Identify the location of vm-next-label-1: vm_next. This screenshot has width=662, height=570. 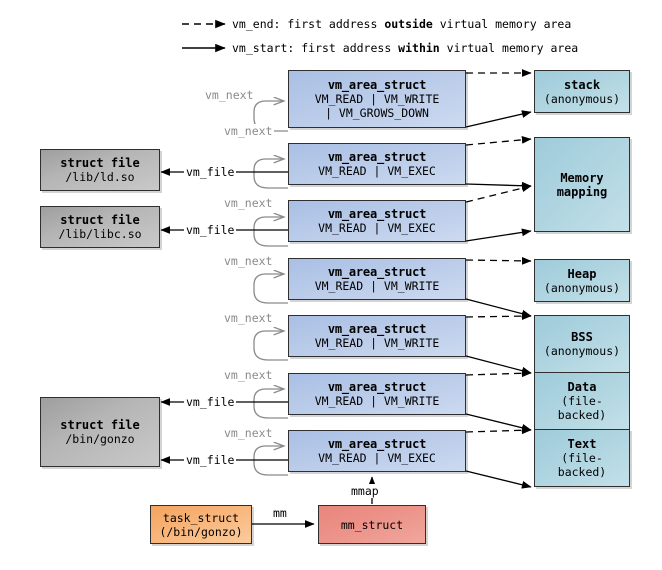
(248, 131).